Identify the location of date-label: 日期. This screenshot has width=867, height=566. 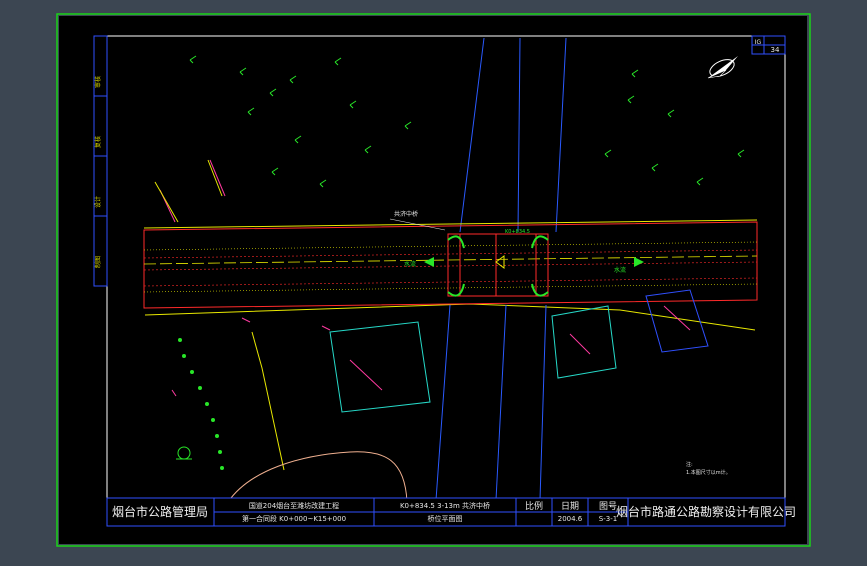
(570, 506).